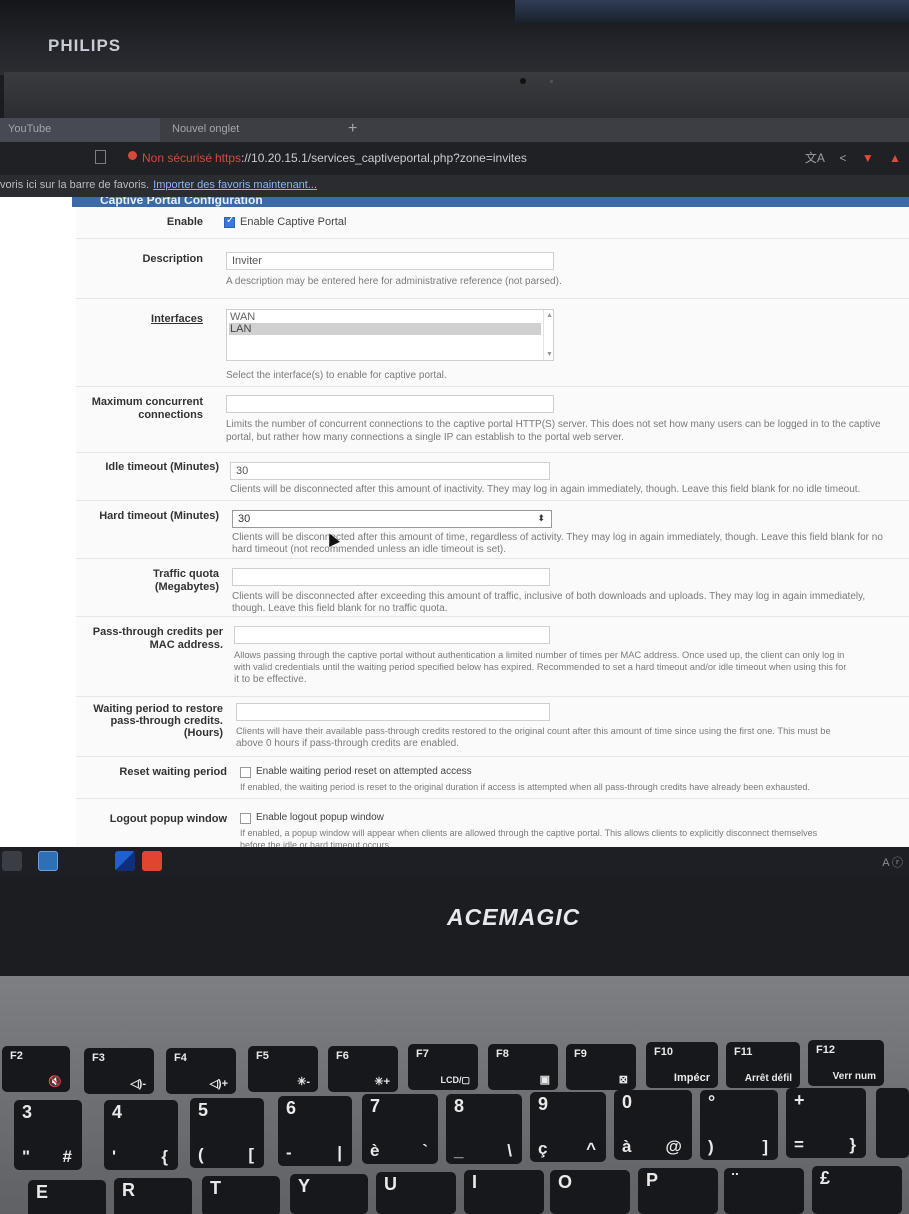 This screenshot has height=1214, width=909. I want to click on interface-option-lan: LAN, so click(385, 329).